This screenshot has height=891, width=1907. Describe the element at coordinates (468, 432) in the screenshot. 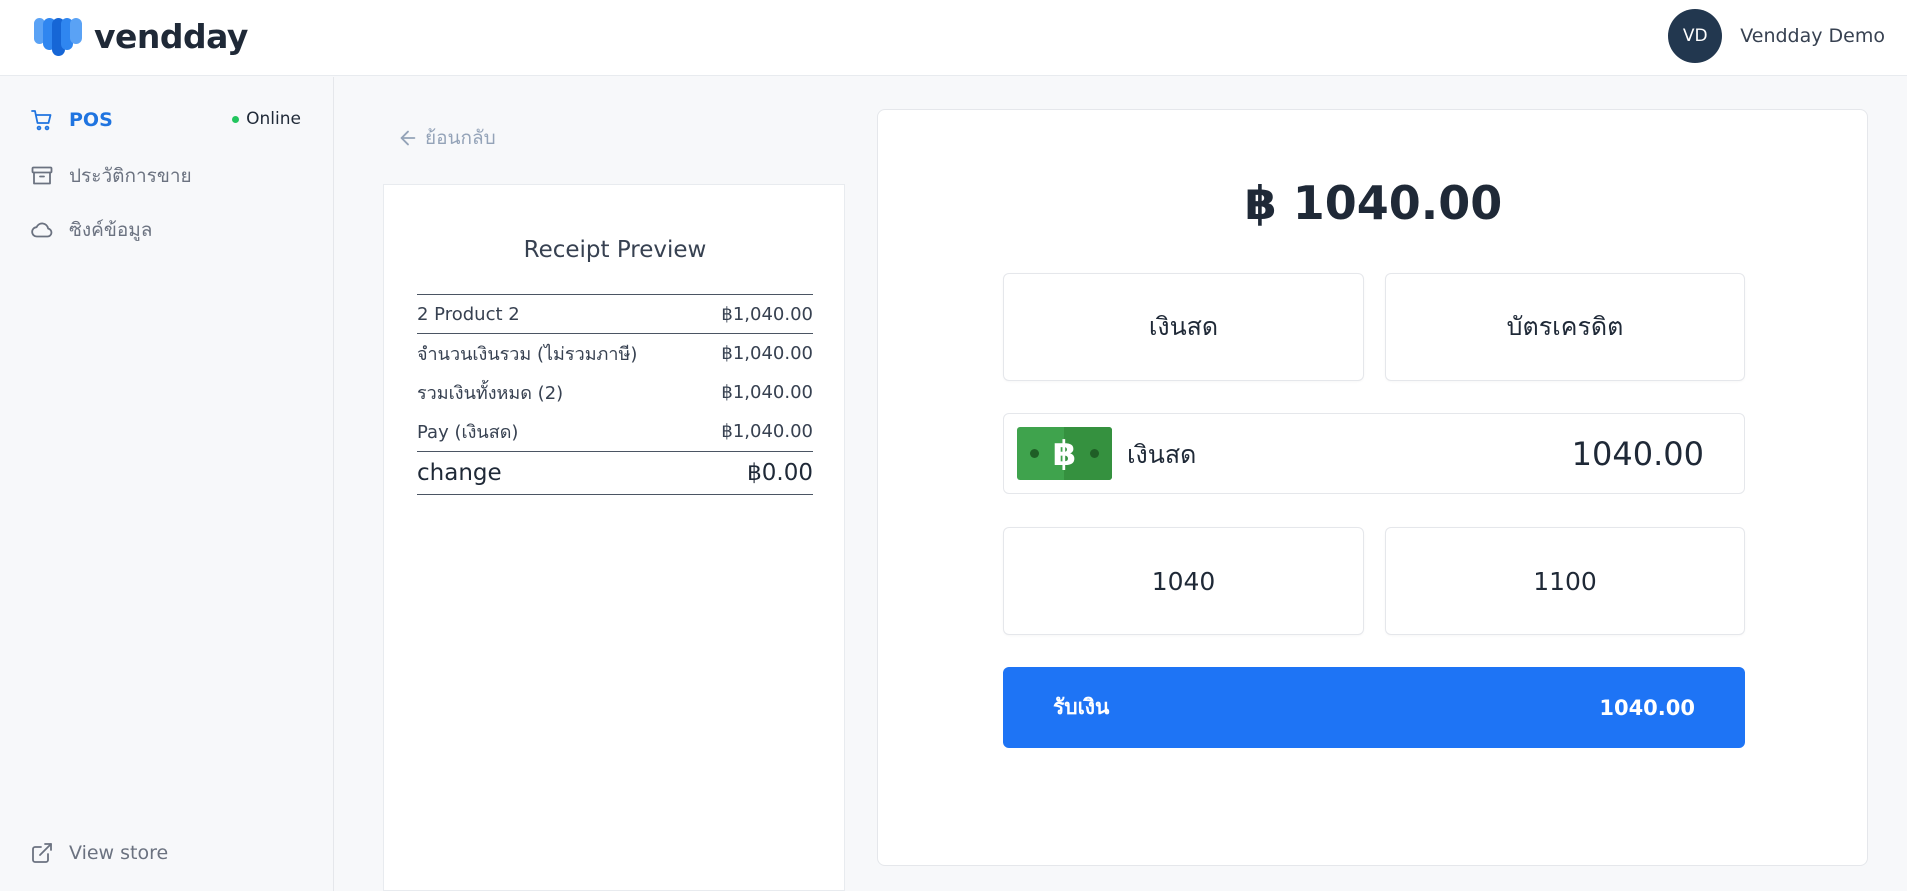

I see `receipt-row-label: Pay (เงินสด)` at that location.